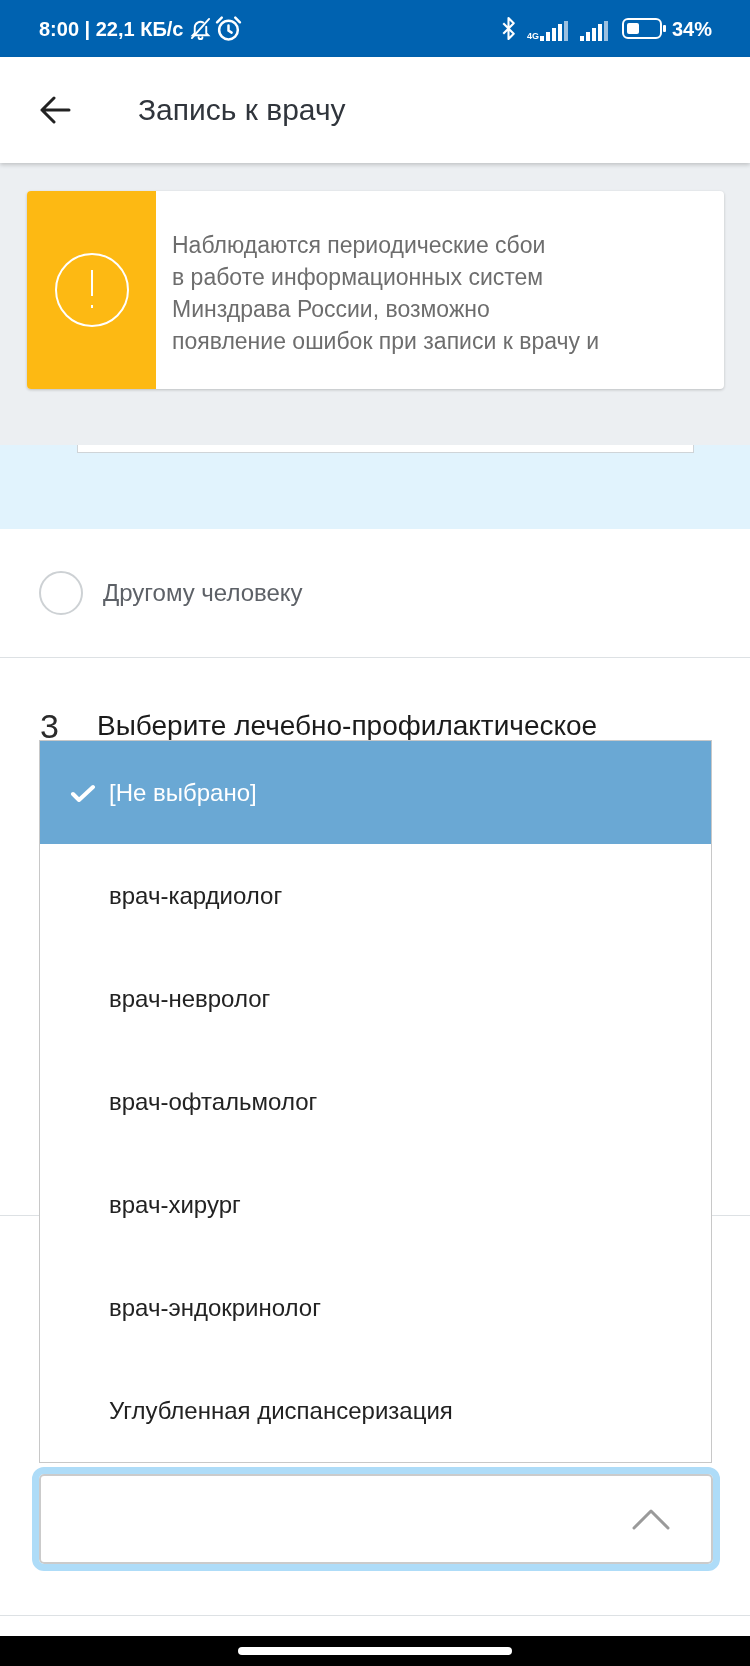 The image size is (750, 1666). What do you see at coordinates (375, 895) in the screenshot?
I see `dropdown-option: врач-кардиолог` at bounding box center [375, 895].